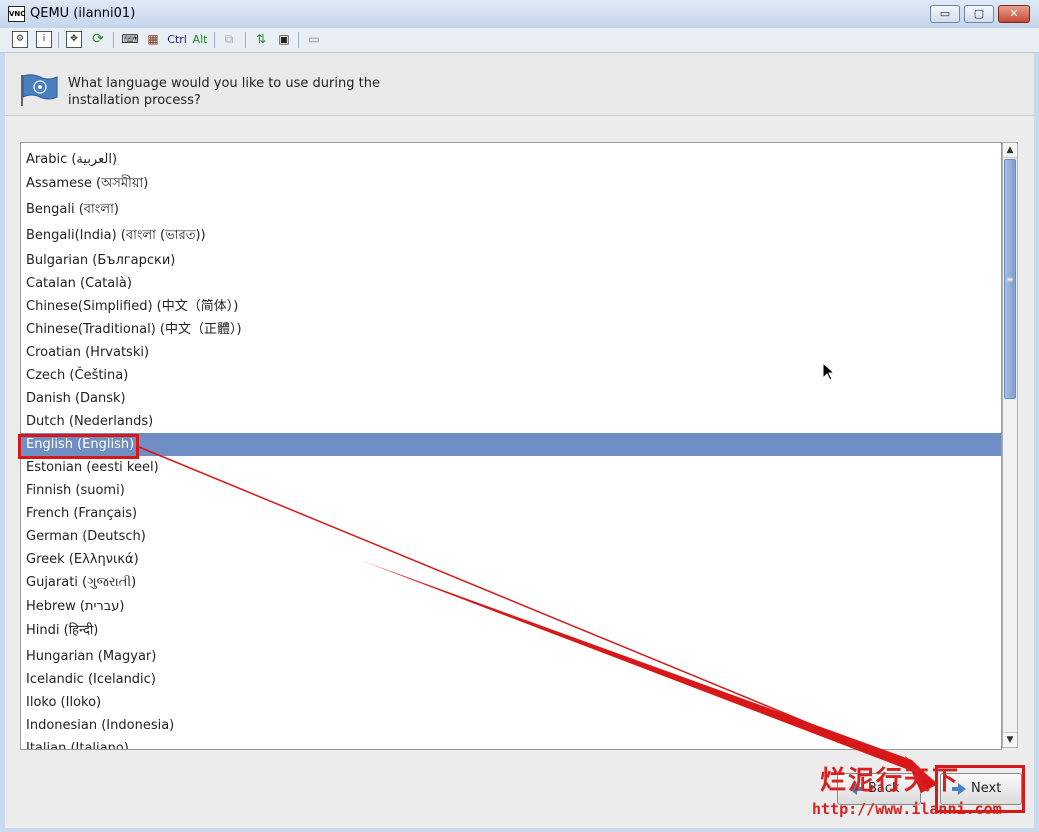 This screenshot has width=1039, height=832. I want to click on watermark-logo: 烂泥行天下, so click(890, 781).